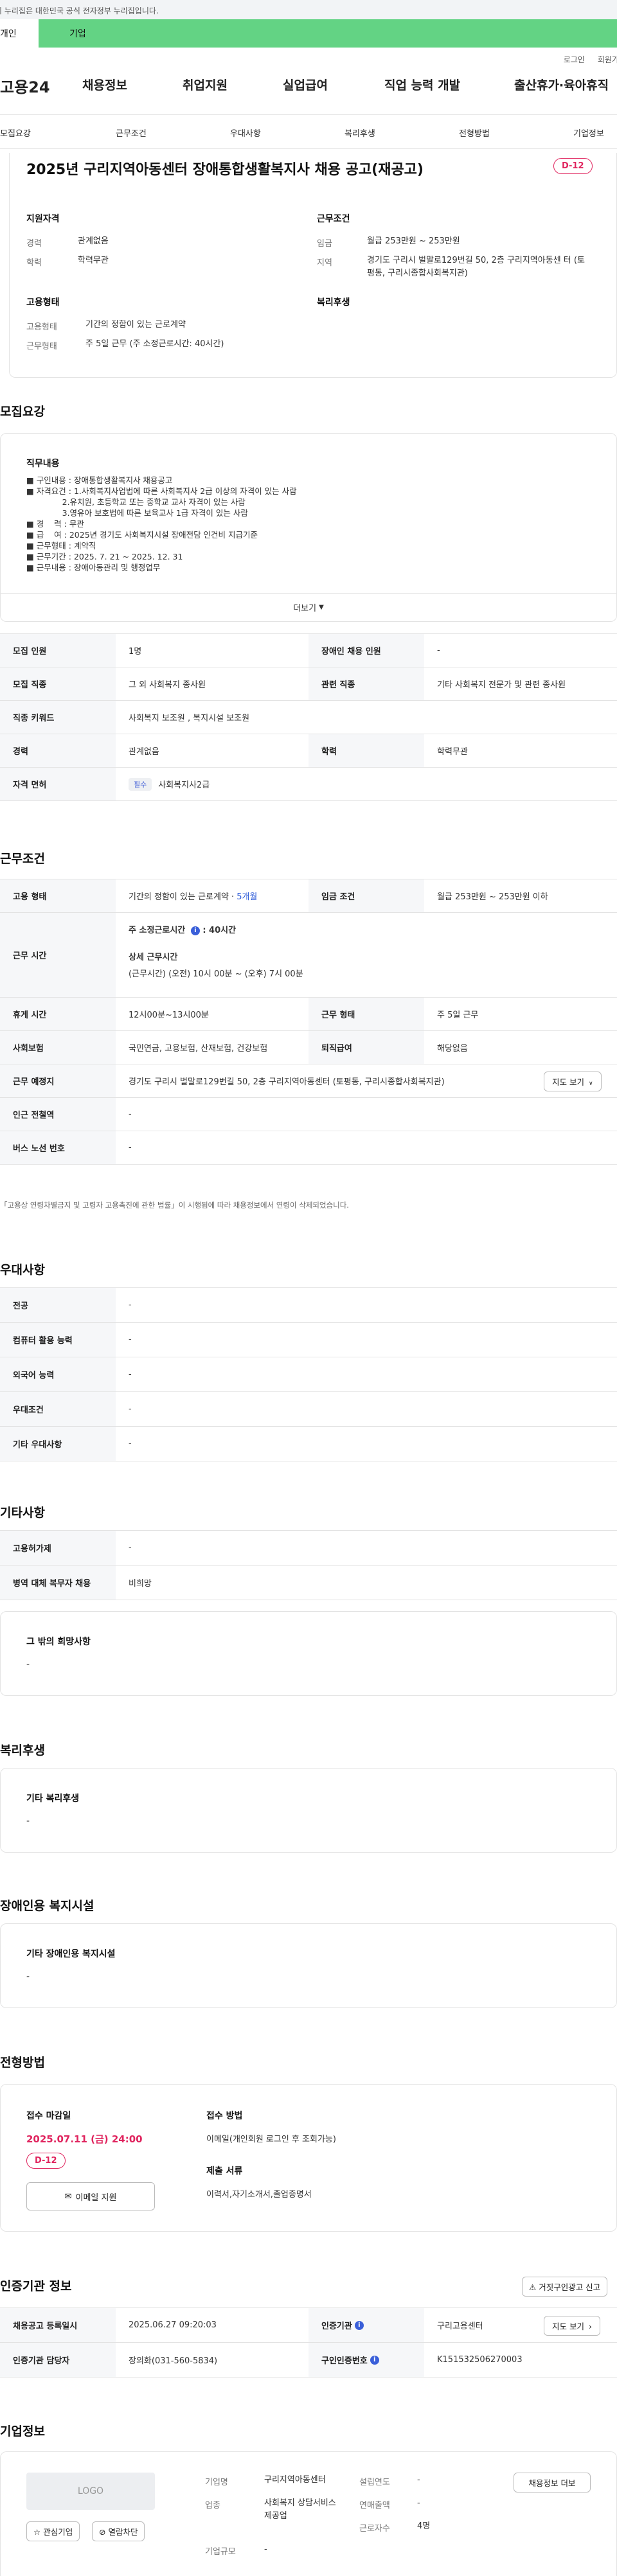 The height and width of the screenshot is (2576, 617). What do you see at coordinates (58, 717) in the screenshot?
I see `keyword-label: 직종 키워드` at bounding box center [58, 717].